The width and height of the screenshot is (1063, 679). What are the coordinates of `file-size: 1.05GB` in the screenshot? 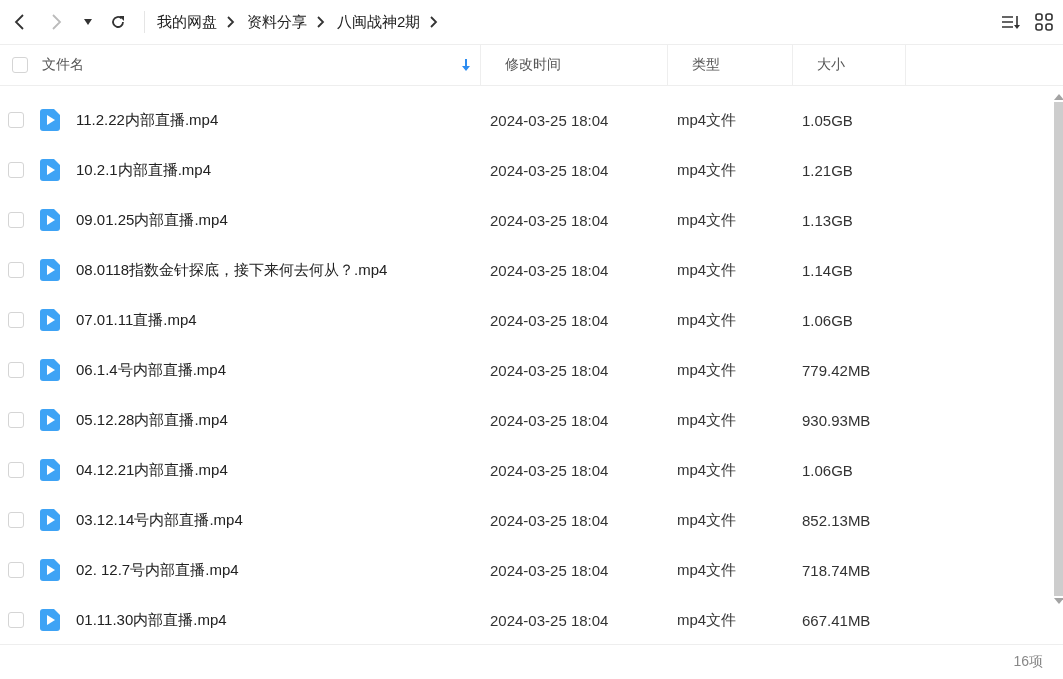 It's located at (827, 120).